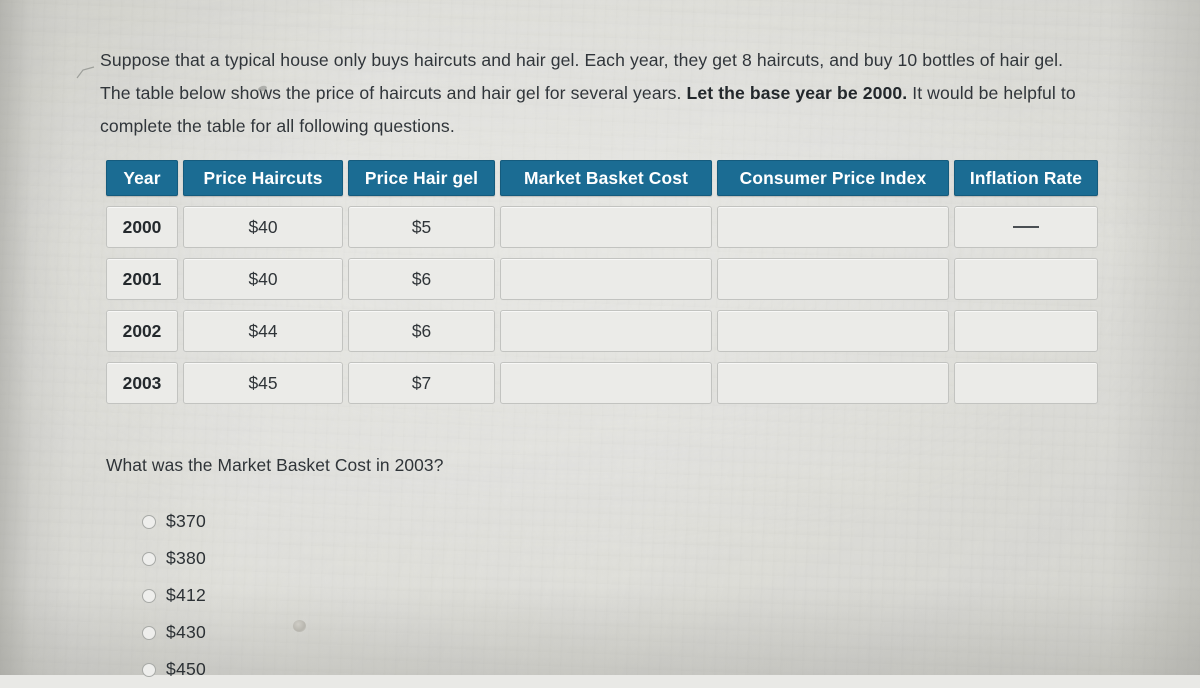  I want to click on answer-option-label: $380, so click(186, 558).